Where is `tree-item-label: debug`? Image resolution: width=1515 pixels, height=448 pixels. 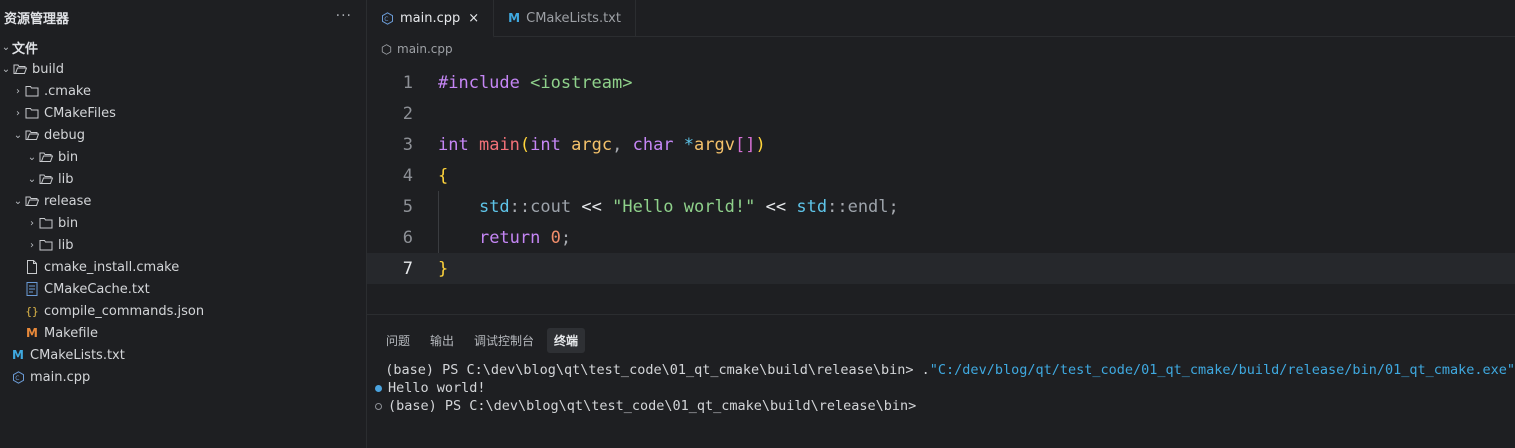
tree-item-label: debug is located at coordinates (64, 135).